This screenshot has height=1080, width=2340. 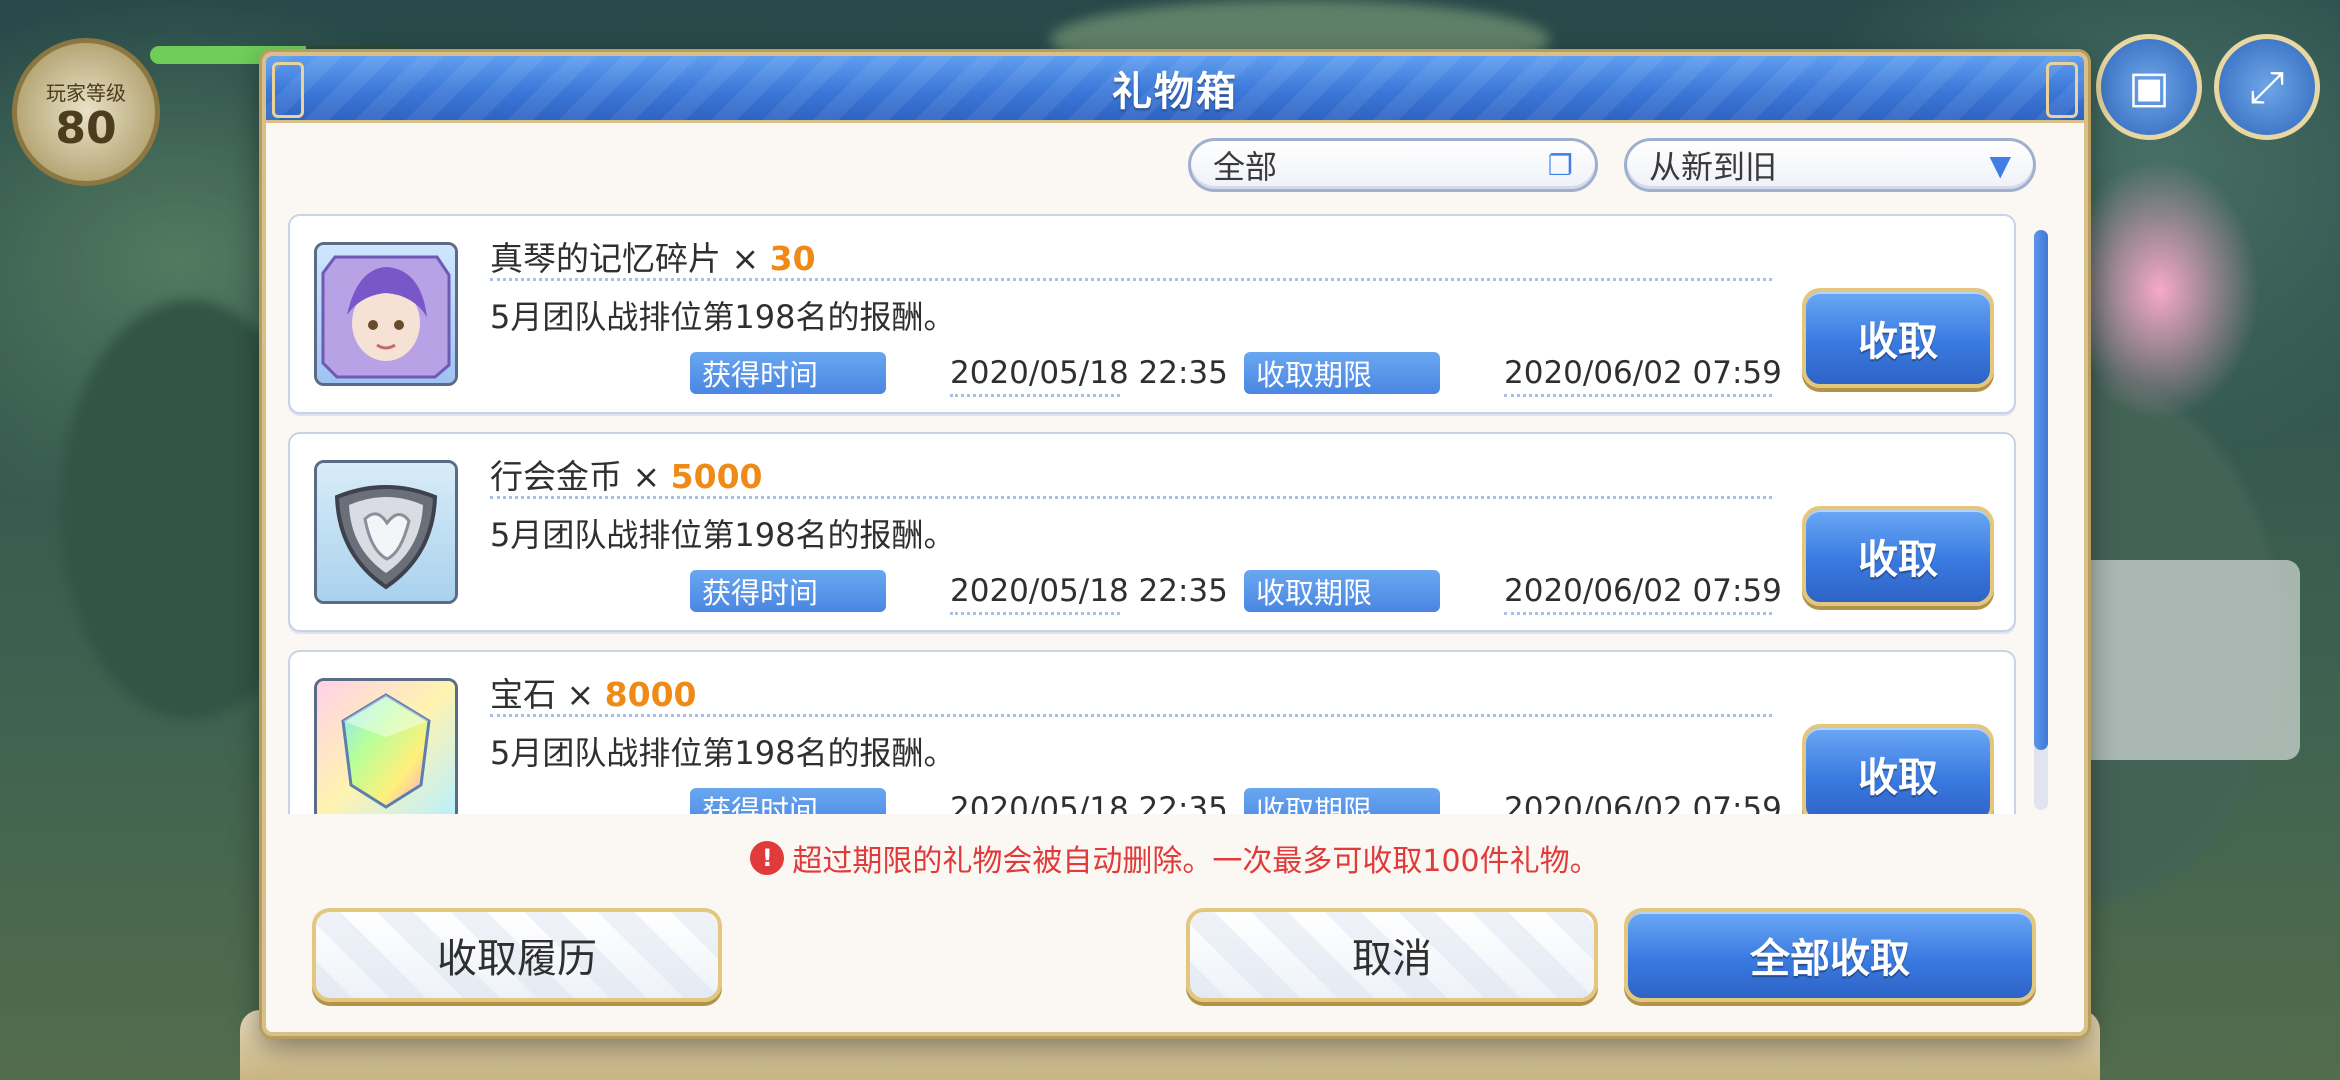 What do you see at coordinates (2000, 165) in the screenshot?
I see `triangle-down-icon: ▼` at bounding box center [2000, 165].